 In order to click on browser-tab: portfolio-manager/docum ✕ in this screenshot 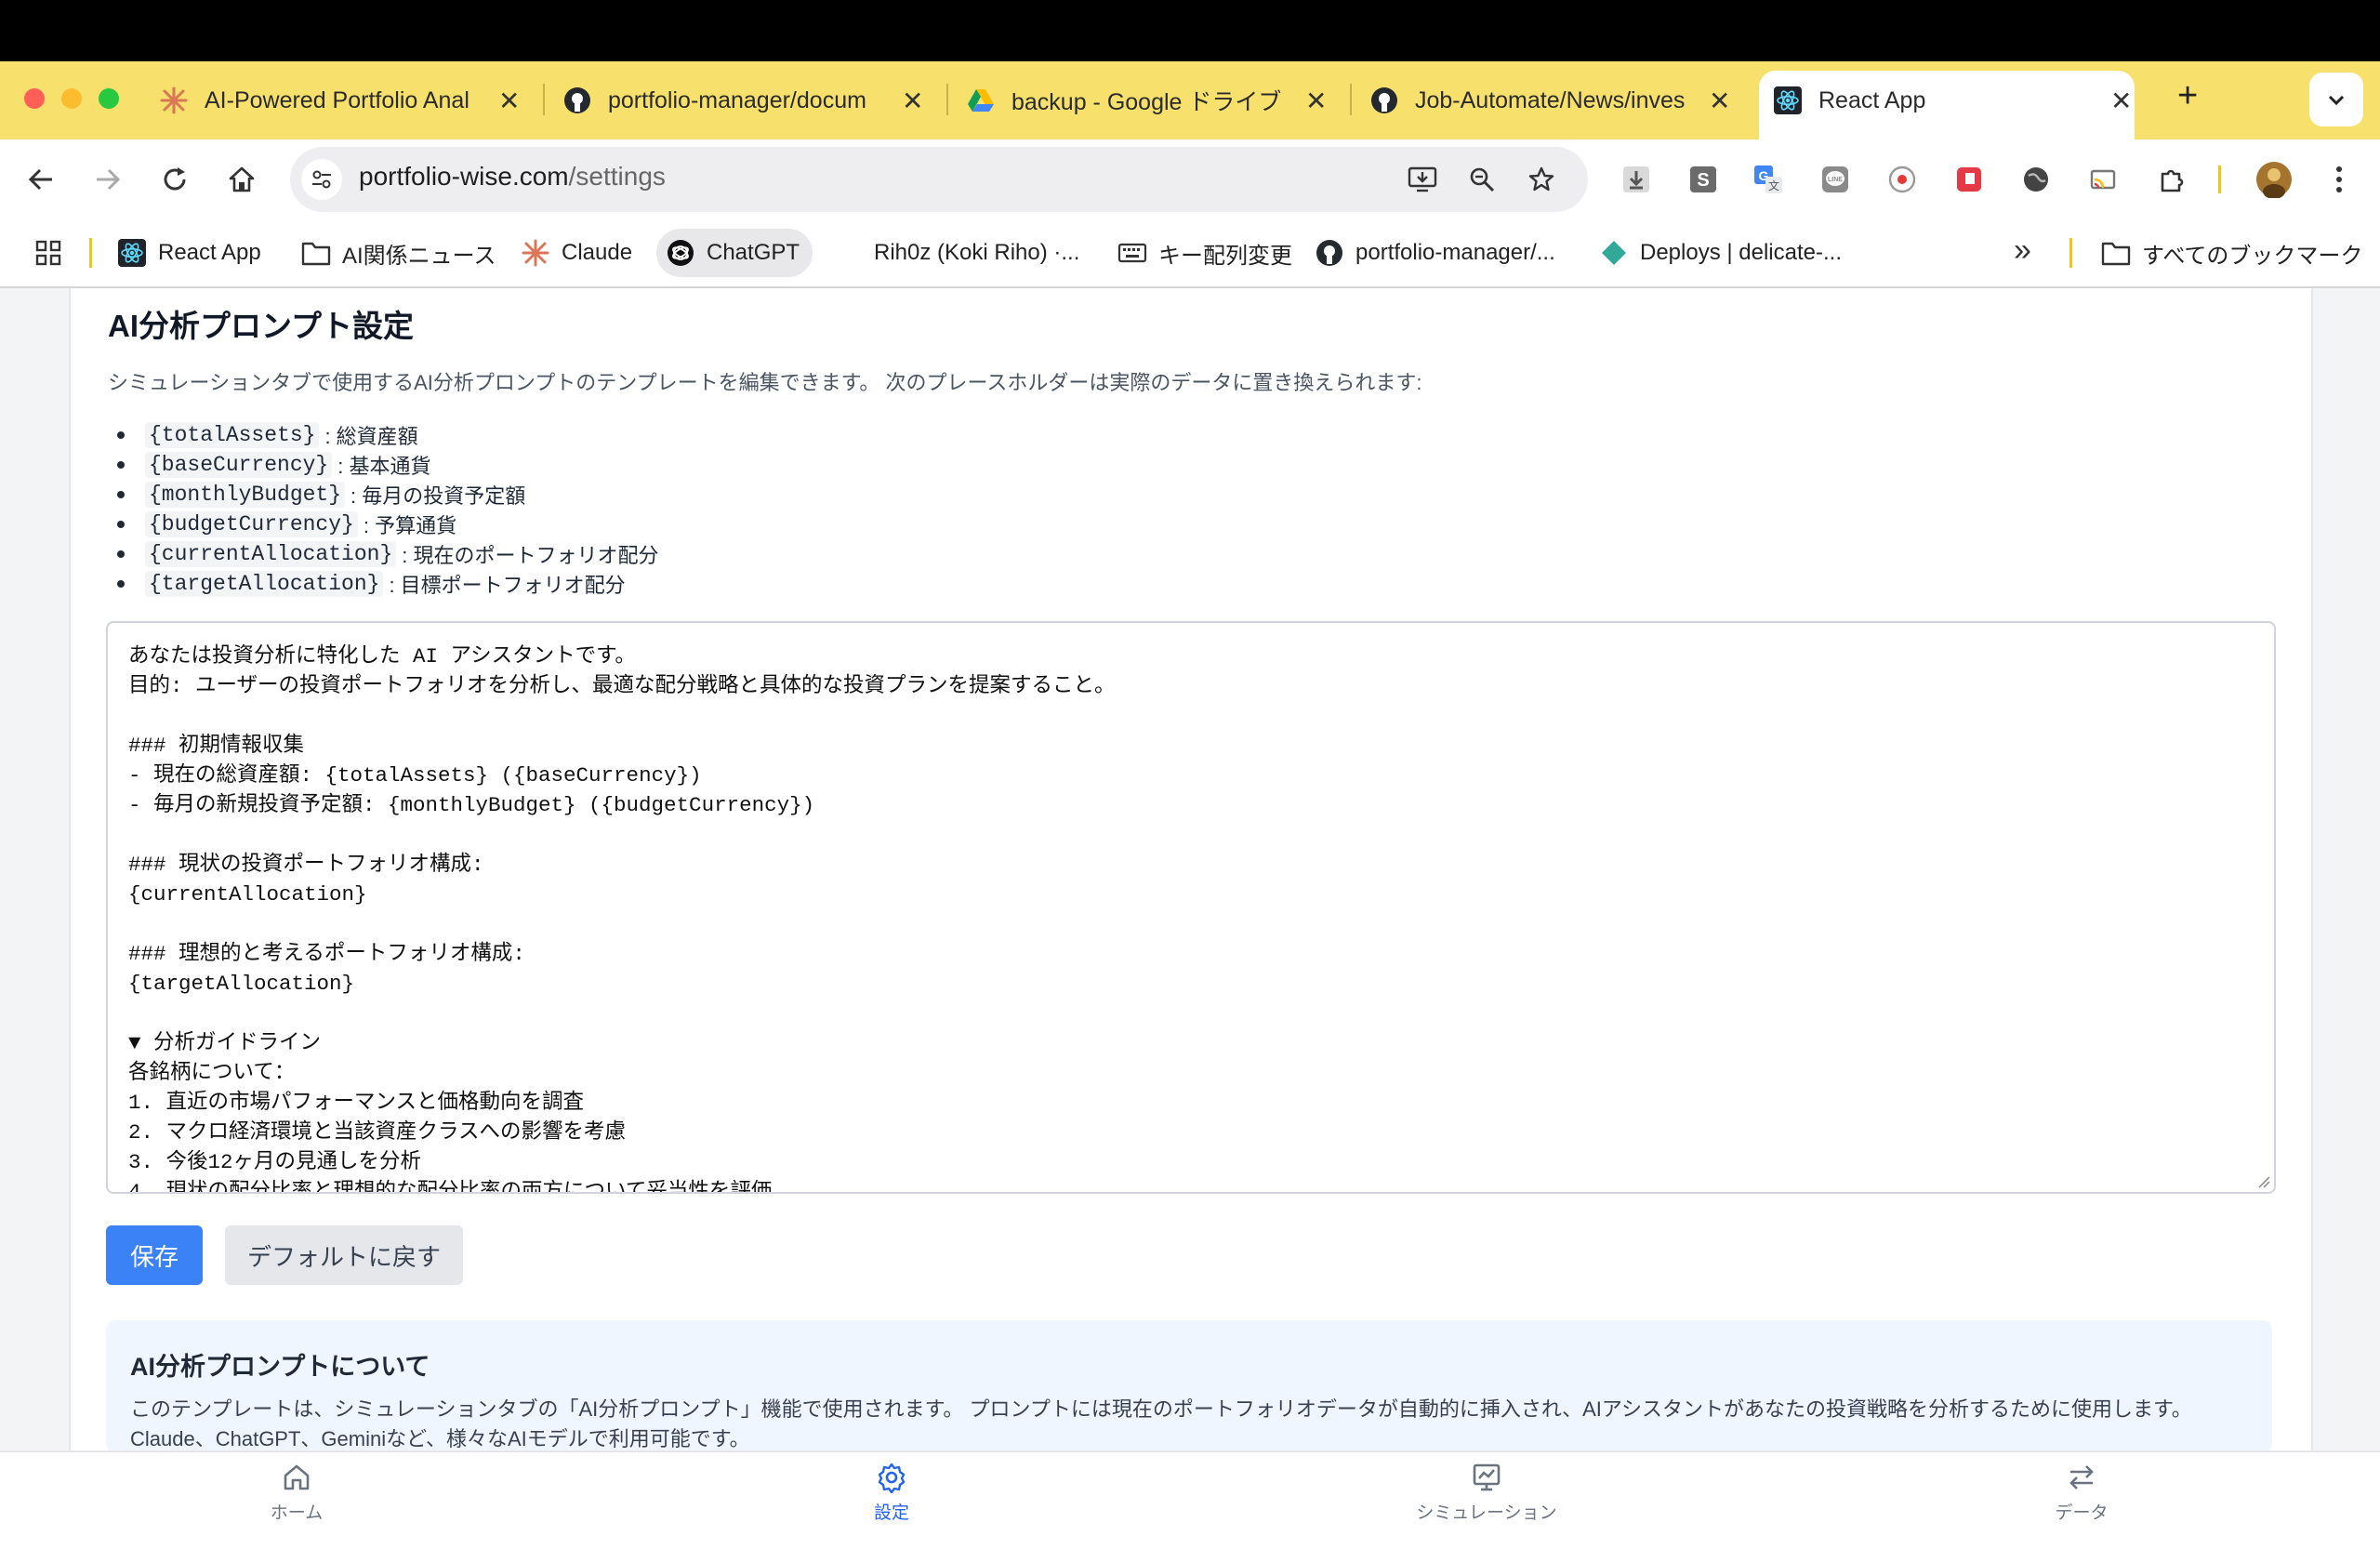, I will do `click(744, 100)`.